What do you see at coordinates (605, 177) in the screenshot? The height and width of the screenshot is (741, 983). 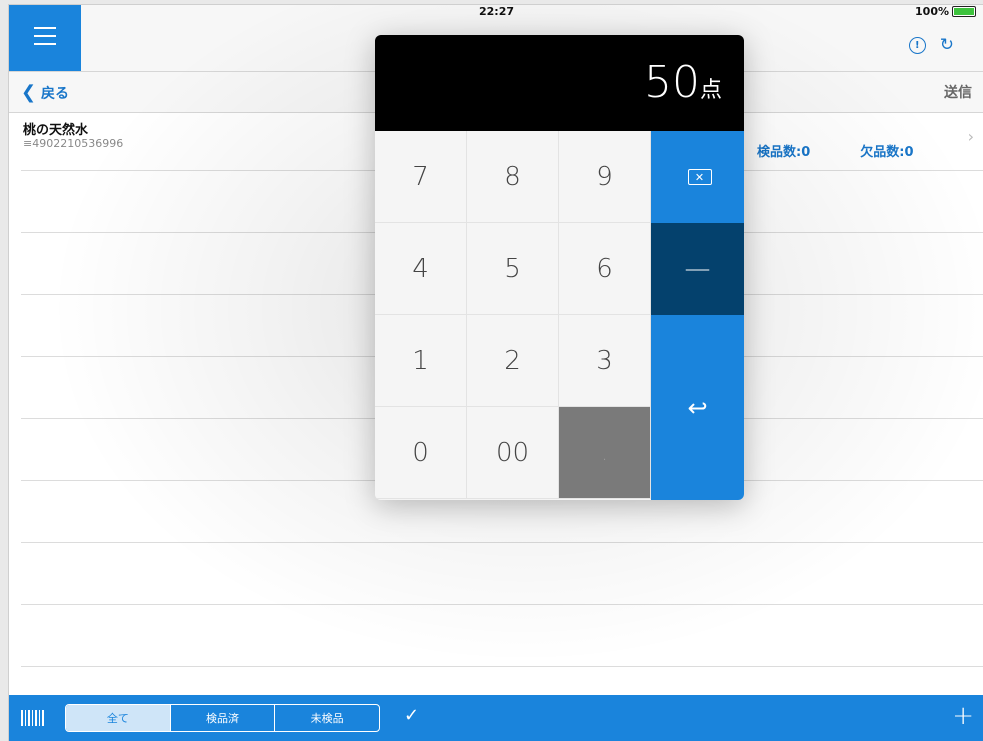 I see `key-9: 9` at bounding box center [605, 177].